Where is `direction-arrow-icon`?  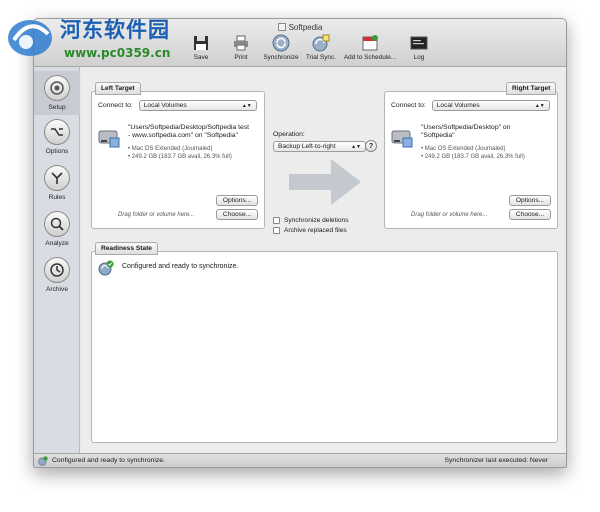 direction-arrow-icon is located at coordinates (325, 182).